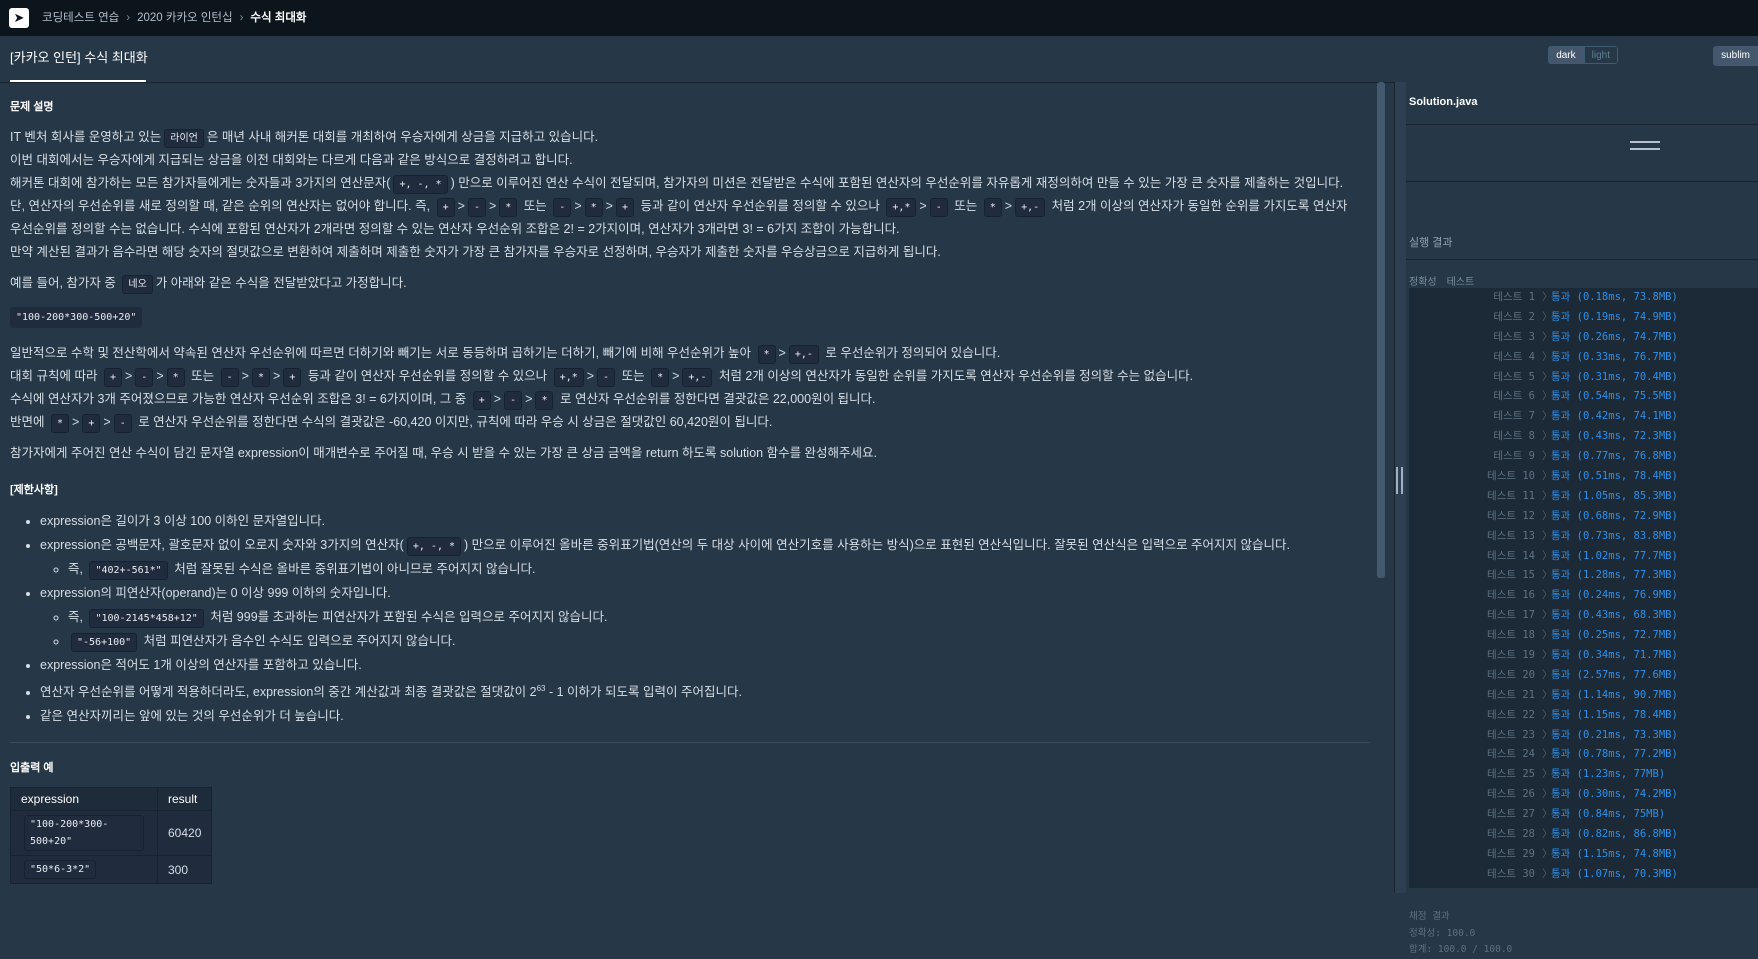  What do you see at coordinates (1511, 834) in the screenshot?
I see `test-name: 테스트 28` at bounding box center [1511, 834].